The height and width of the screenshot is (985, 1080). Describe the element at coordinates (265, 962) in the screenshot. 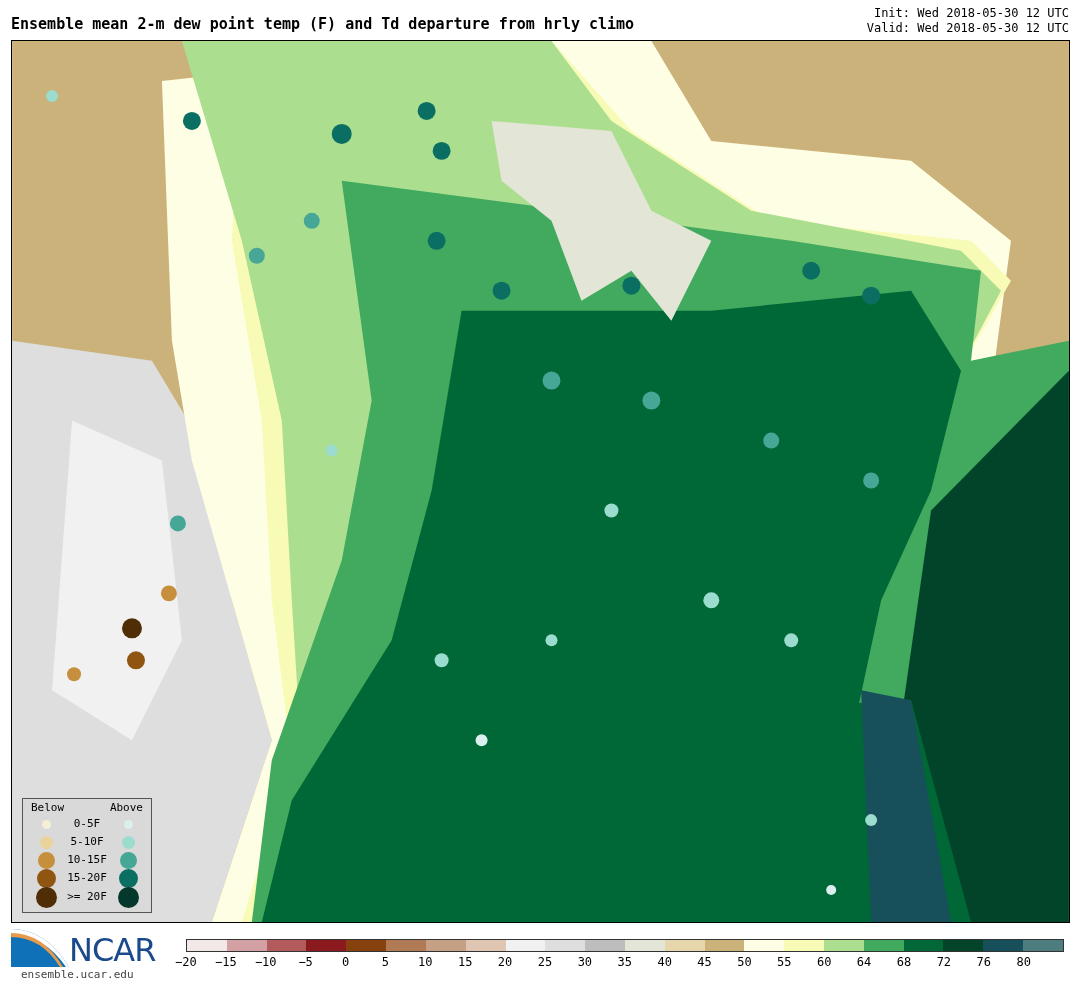

I see `colorbar-tick-label: −10` at that location.